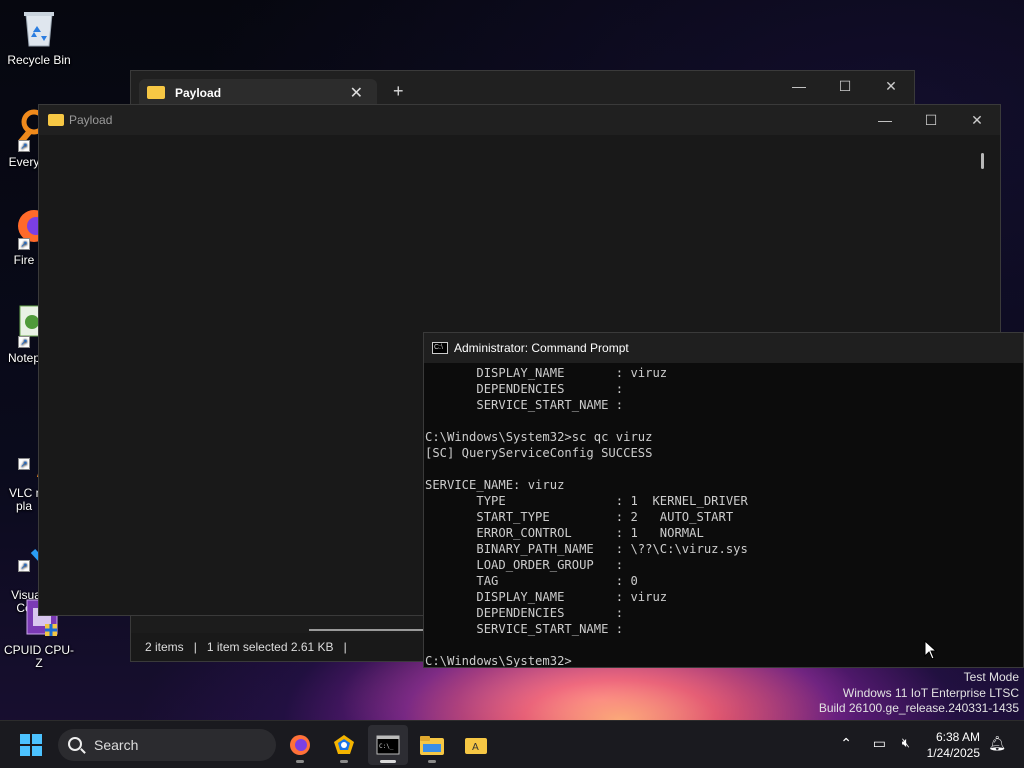  Describe the element at coordinates (39, 60) in the screenshot. I see `desktop-icon-label: Recycle Bin` at that location.